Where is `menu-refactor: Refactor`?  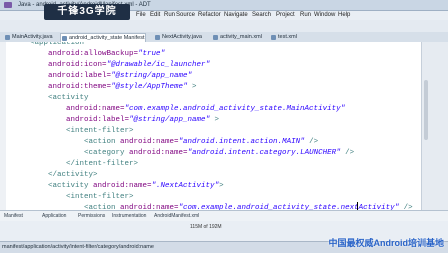 menu-refactor: Refactor is located at coordinates (209, 15).